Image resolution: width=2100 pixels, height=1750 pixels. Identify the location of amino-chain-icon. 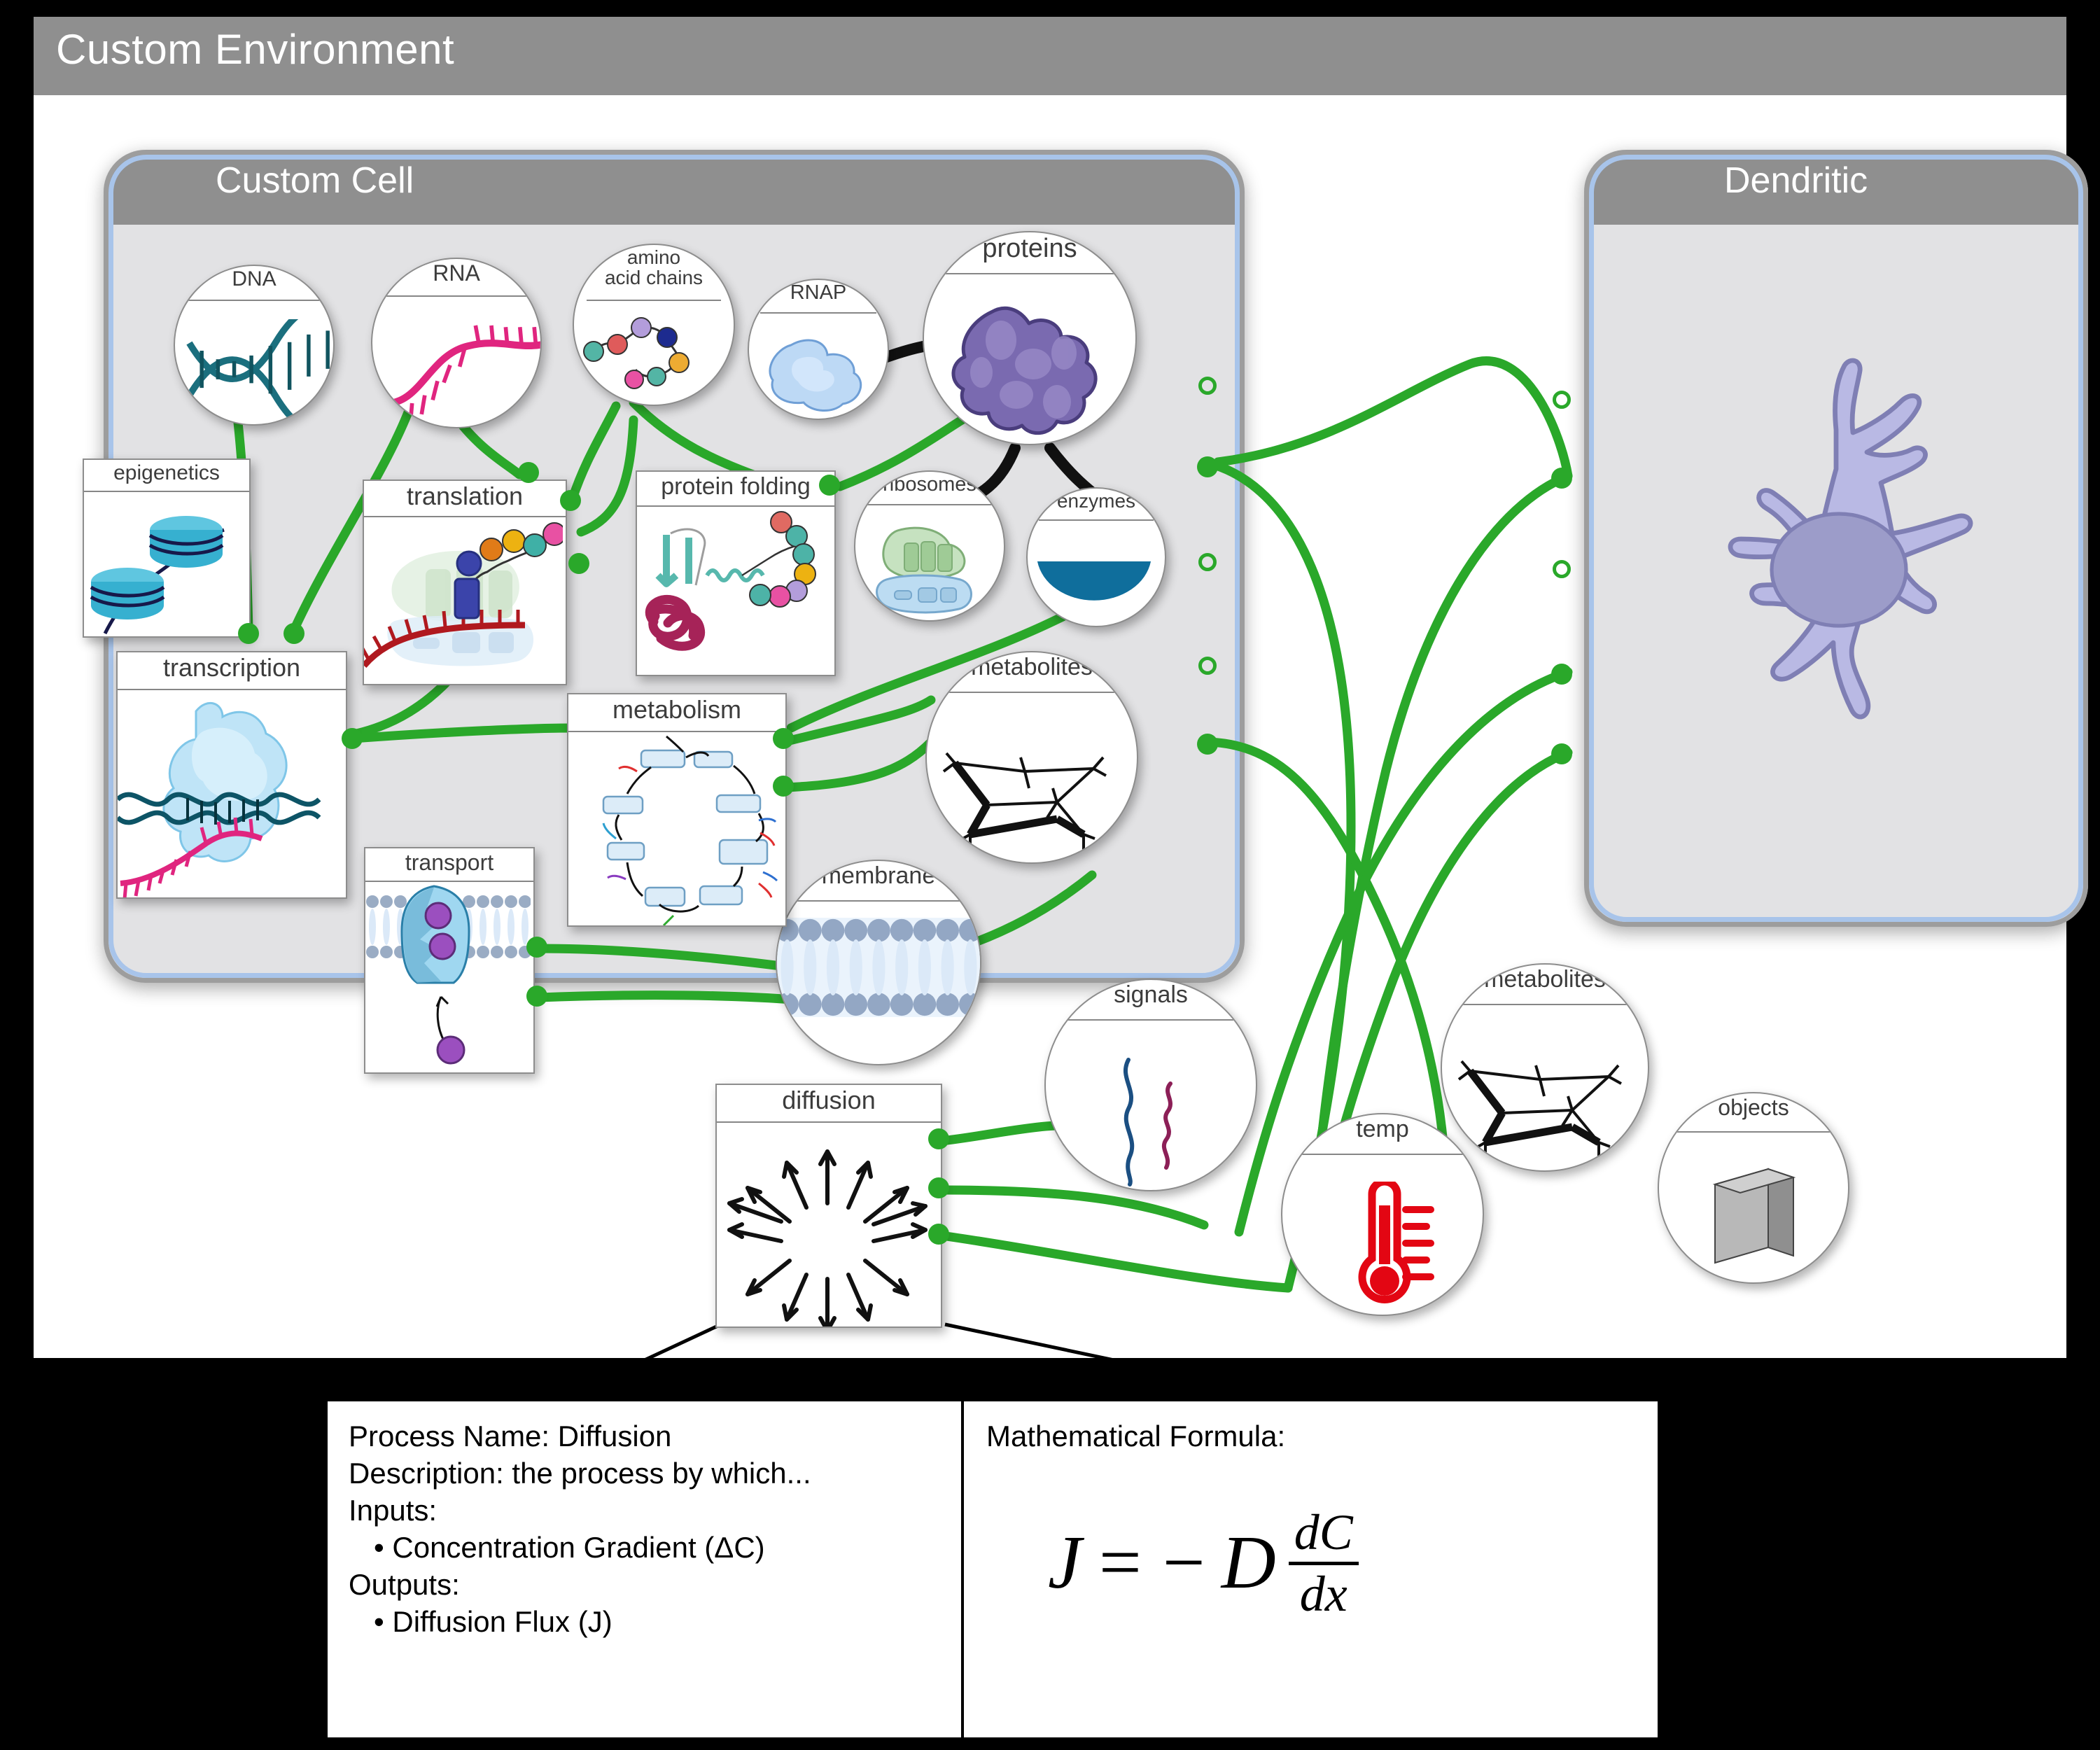
(636, 353).